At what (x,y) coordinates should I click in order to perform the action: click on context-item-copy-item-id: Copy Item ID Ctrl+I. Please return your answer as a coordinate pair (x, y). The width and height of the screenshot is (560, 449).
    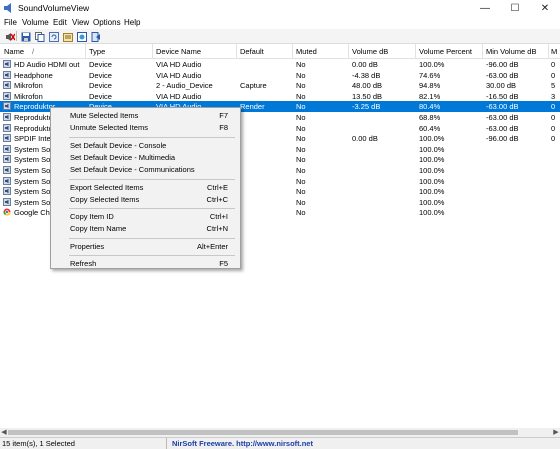
    Looking at the image, I should click on (145, 217).